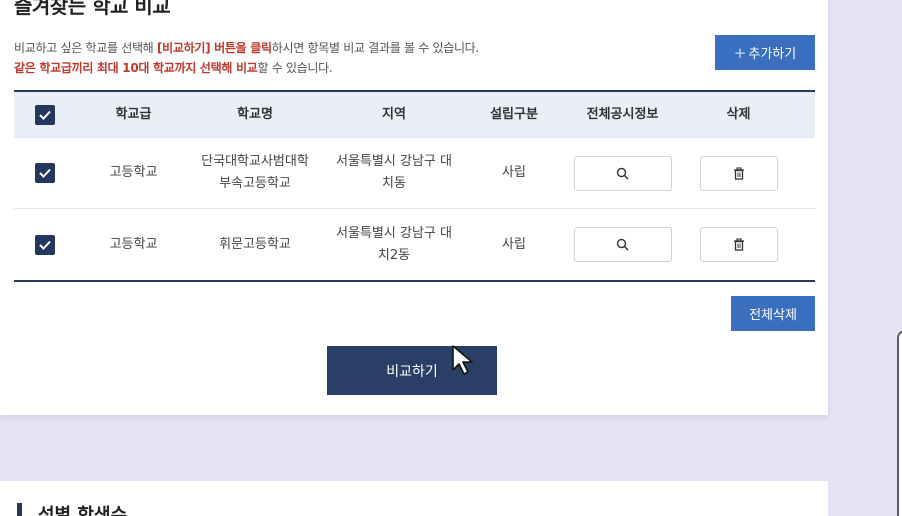 The width and height of the screenshot is (902, 516). What do you see at coordinates (414, 115) in the screenshot?
I see `table-header: 학교급 학교명 지역 설립구분 전체공시정보 삭제` at bounding box center [414, 115].